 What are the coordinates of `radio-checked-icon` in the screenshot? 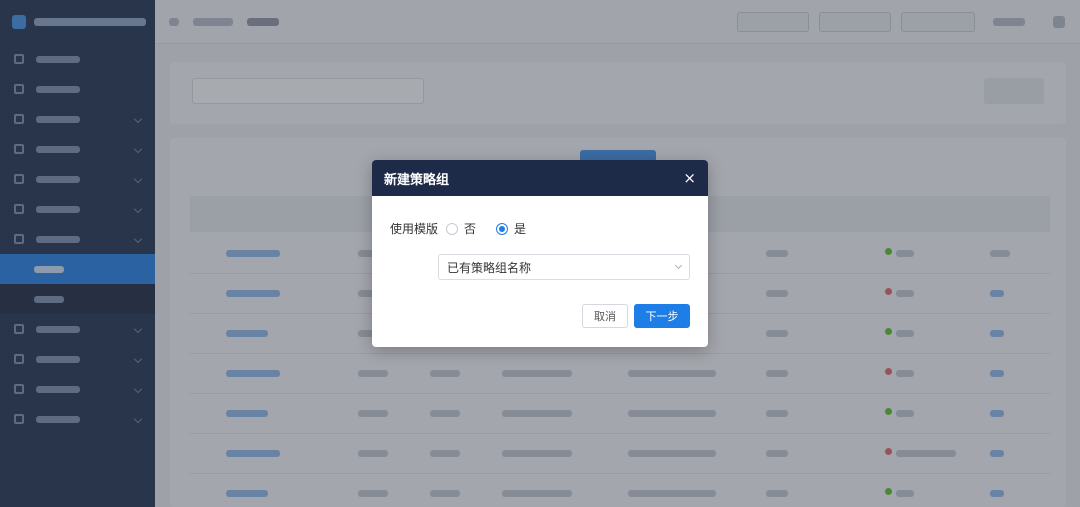 It's located at (502, 228).